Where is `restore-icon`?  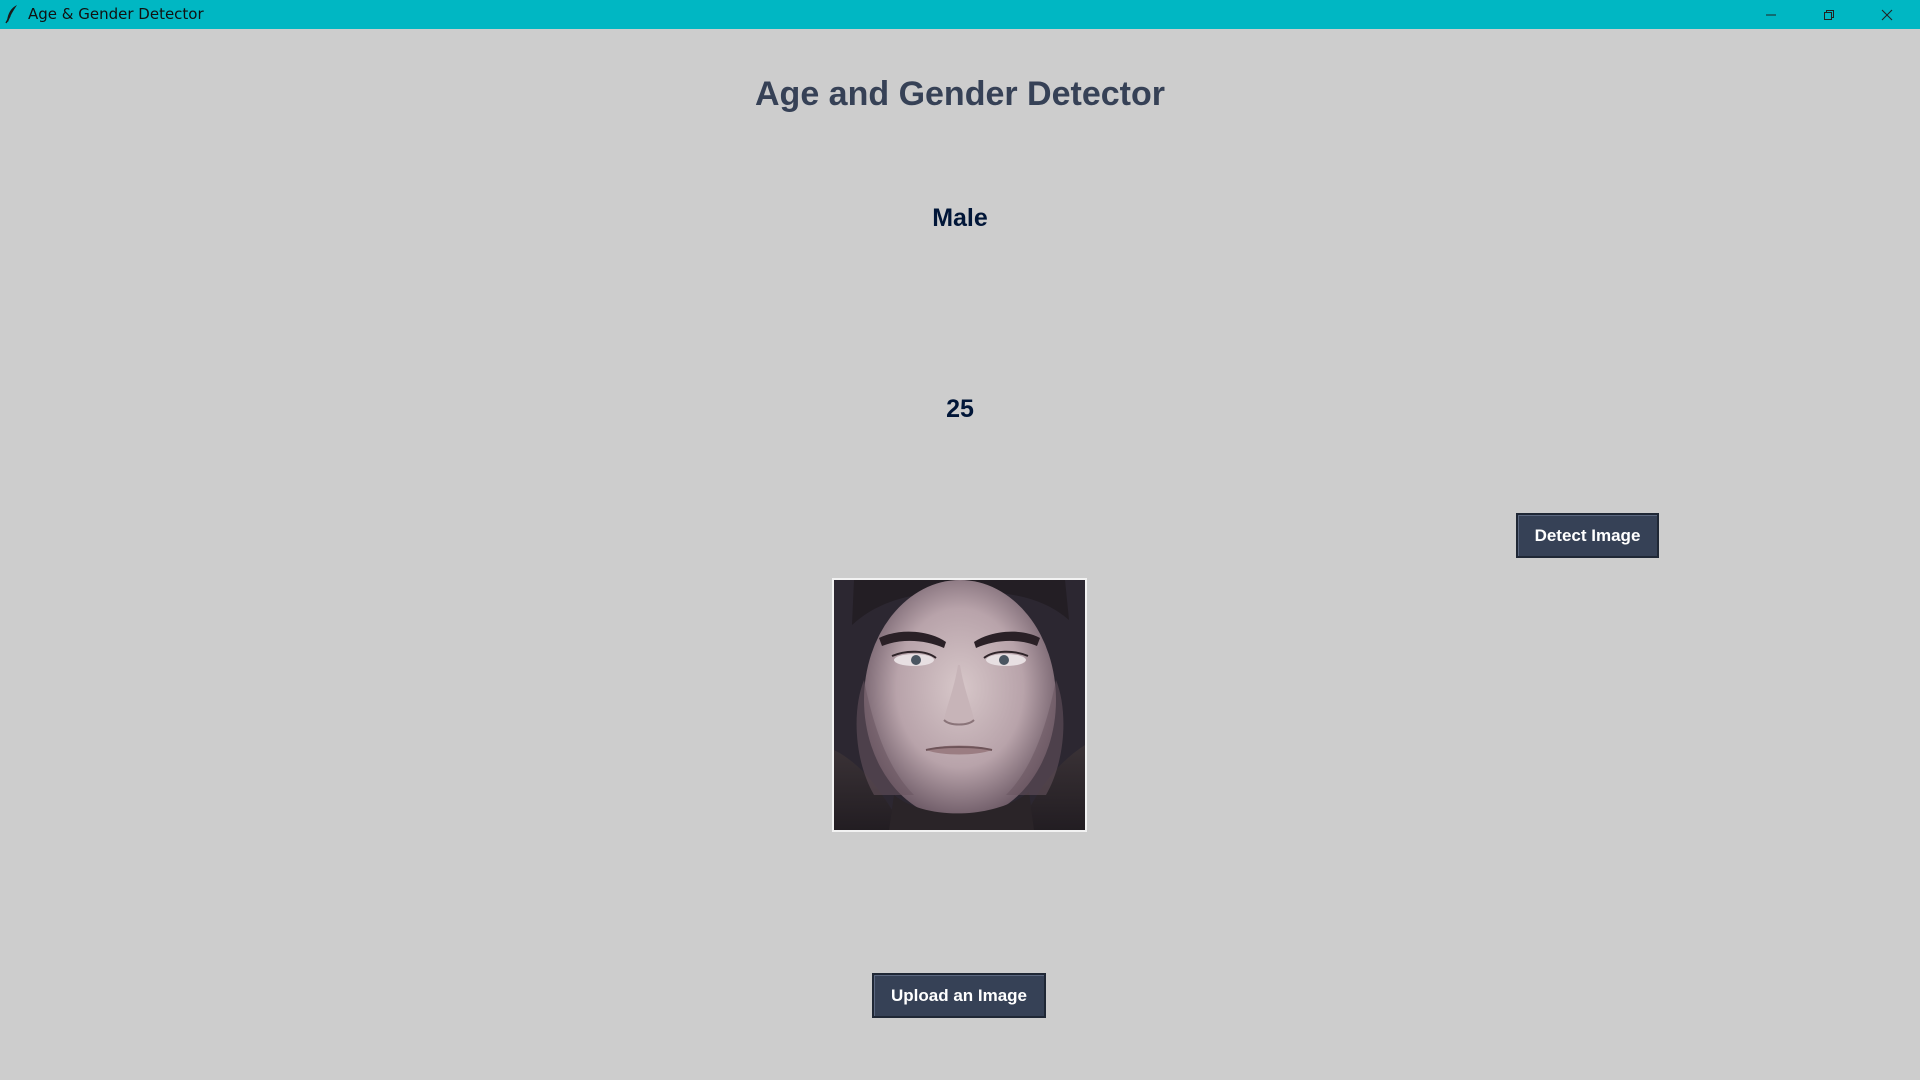 restore-icon is located at coordinates (1829, 15).